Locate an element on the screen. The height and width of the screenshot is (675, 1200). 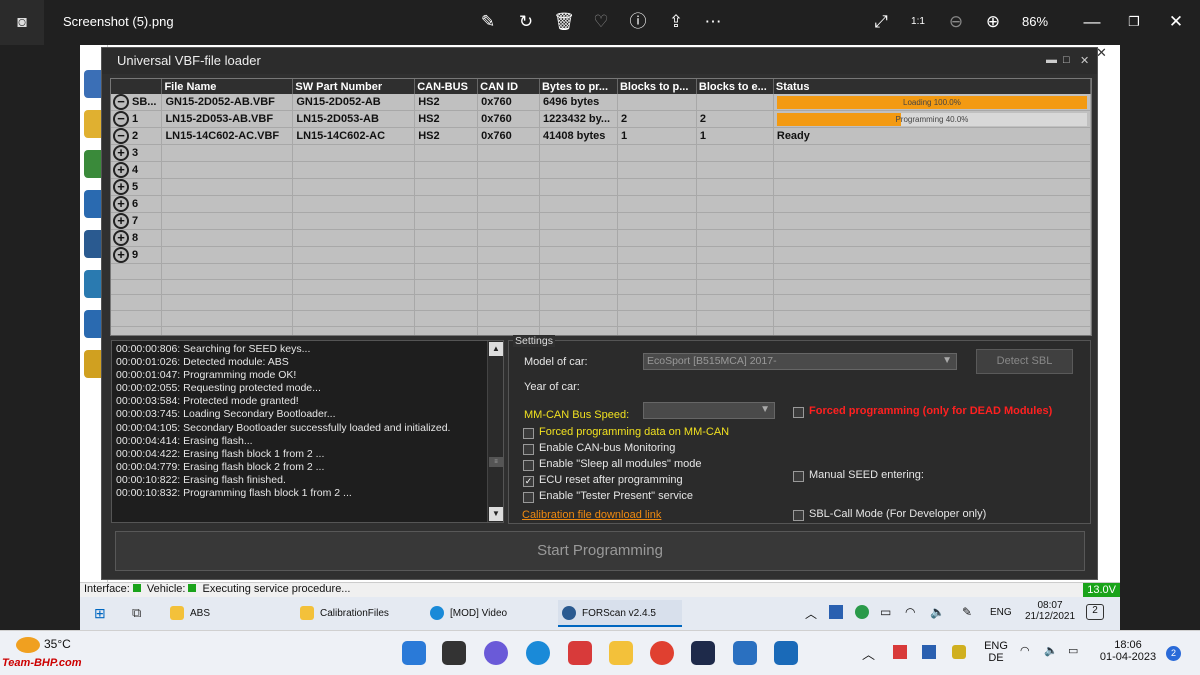
chrome-icon is located at coordinates (662, 653).